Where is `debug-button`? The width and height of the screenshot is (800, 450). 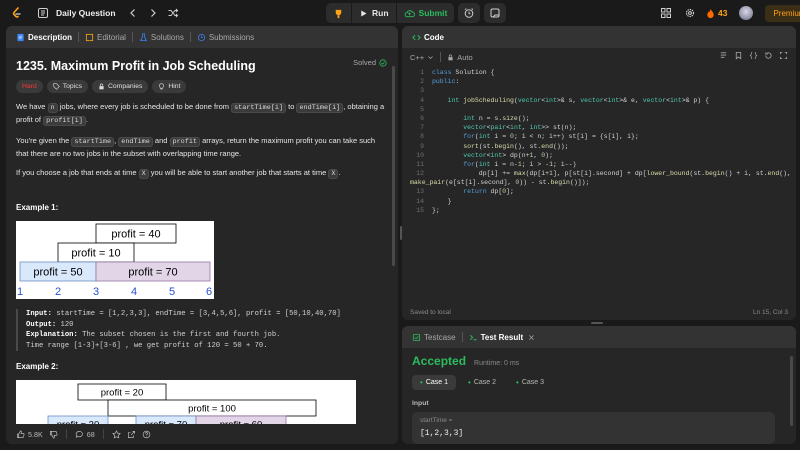
debug-button is located at coordinates (338, 13).